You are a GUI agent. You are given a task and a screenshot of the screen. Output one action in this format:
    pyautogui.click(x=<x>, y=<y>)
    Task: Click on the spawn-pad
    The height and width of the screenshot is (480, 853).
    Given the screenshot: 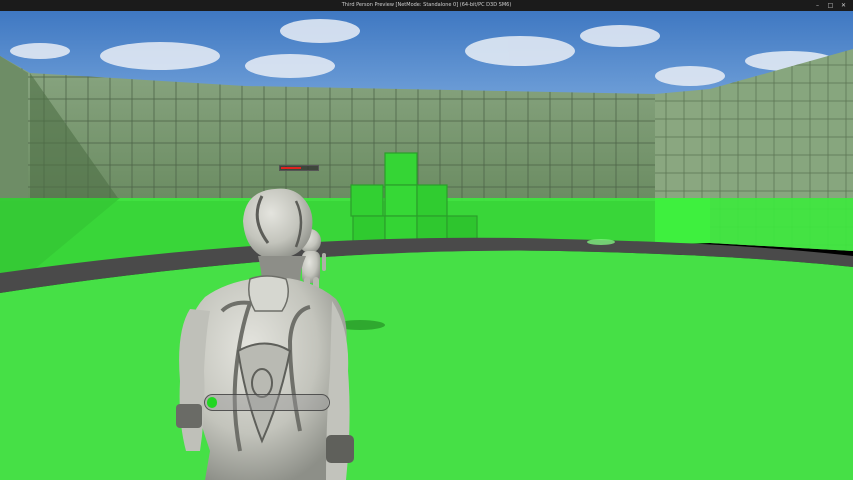 What is the action you would take?
    pyautogui.click(x=601, y=242)
    